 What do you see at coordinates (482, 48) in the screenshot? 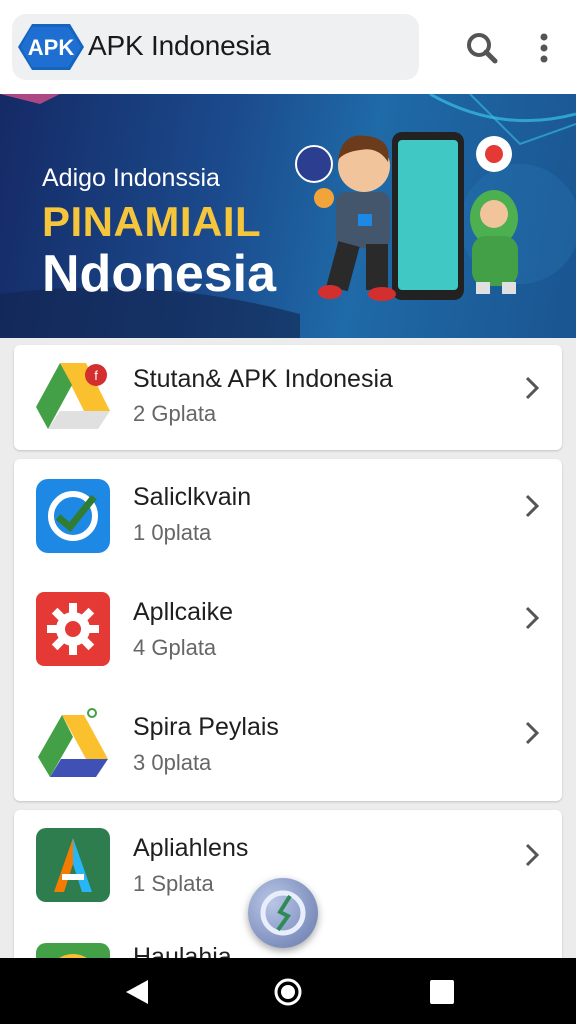
I see `search-icon` at bounding box center [482, 48].